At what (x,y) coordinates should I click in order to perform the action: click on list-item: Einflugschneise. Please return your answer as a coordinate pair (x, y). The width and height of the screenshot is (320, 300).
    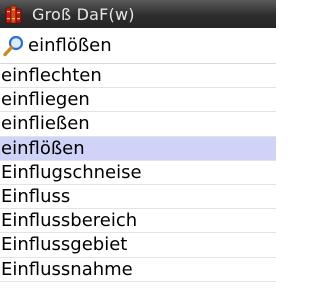
    Looking at the image, I should click on (138, 173).